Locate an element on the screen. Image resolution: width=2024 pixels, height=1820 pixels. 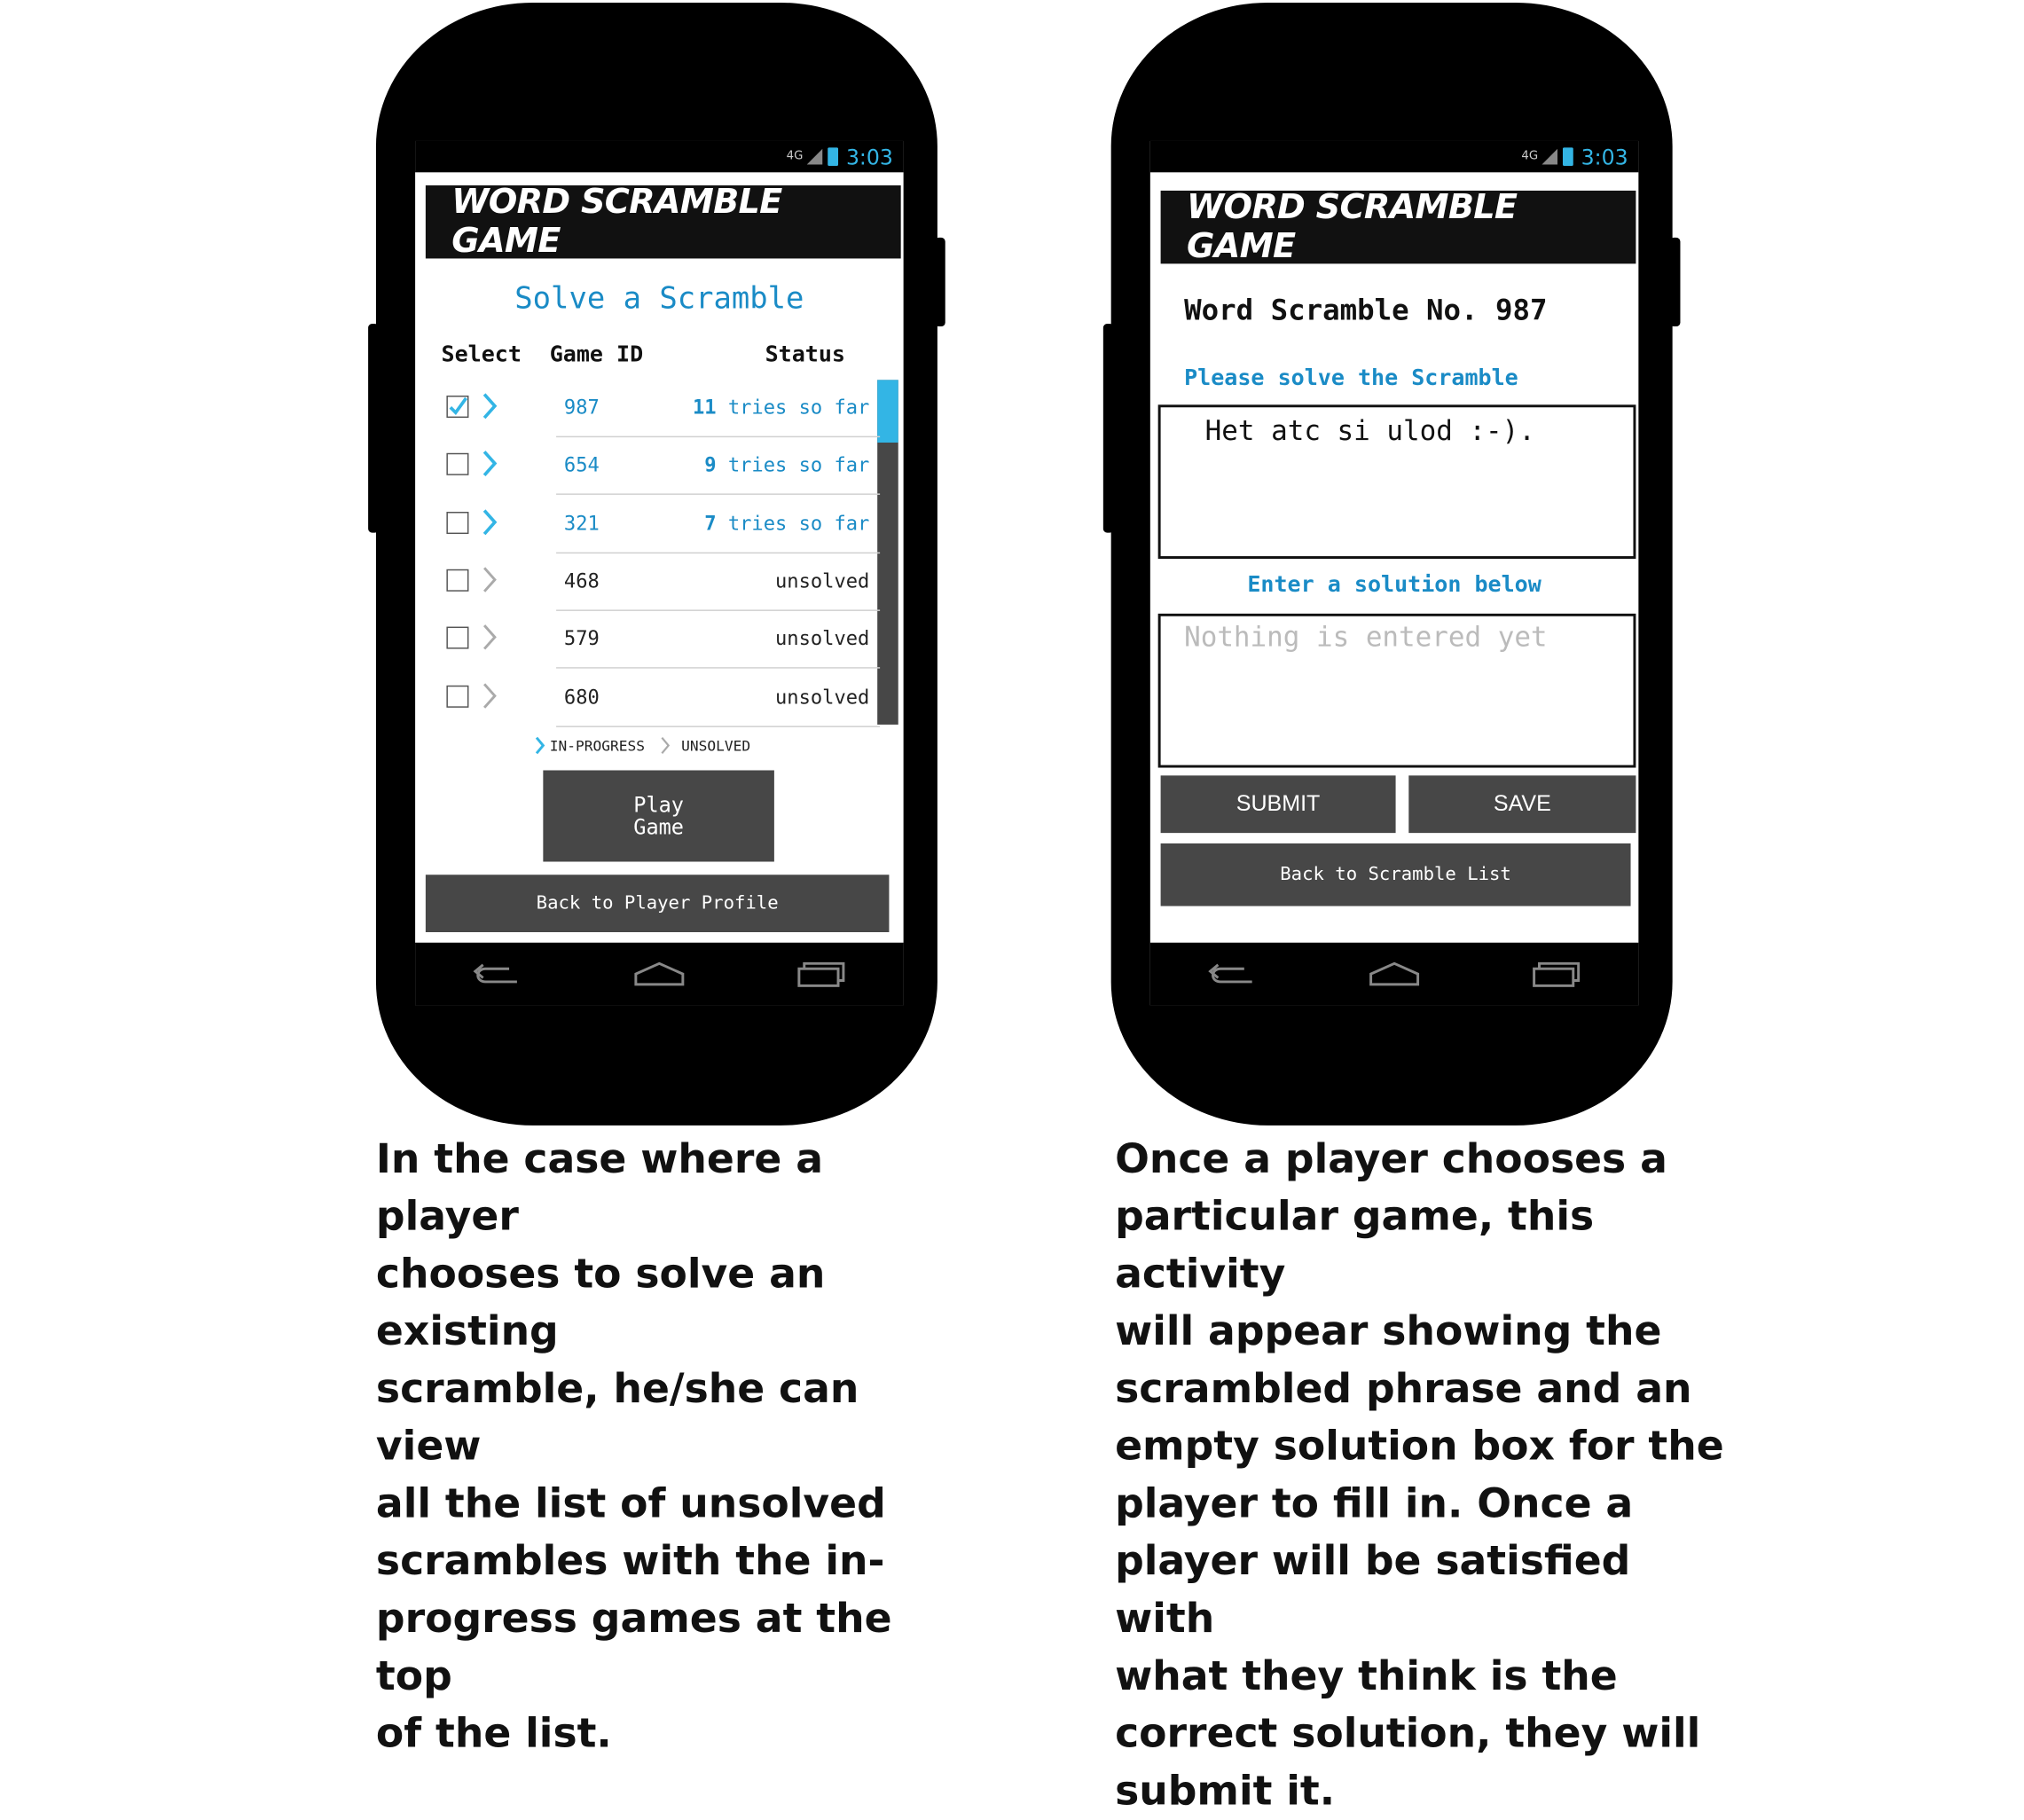
list-item: 579 unsolved is located at coordinates (658, 640).